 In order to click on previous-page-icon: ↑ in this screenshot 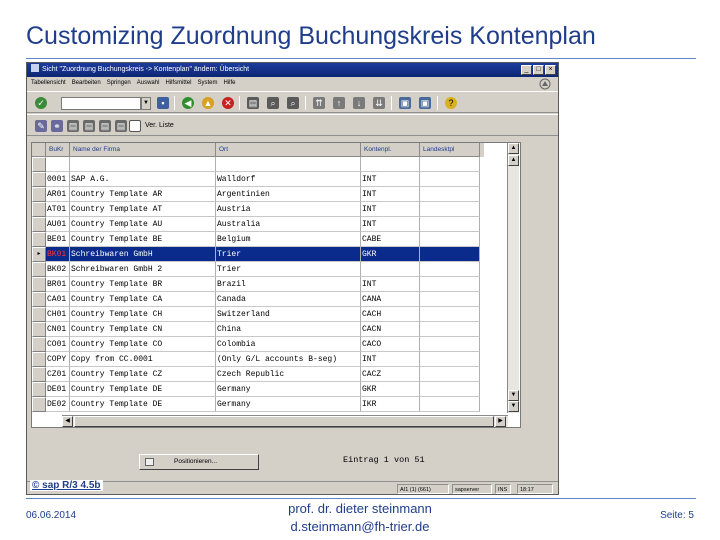, I will do `click(339, 103)`.